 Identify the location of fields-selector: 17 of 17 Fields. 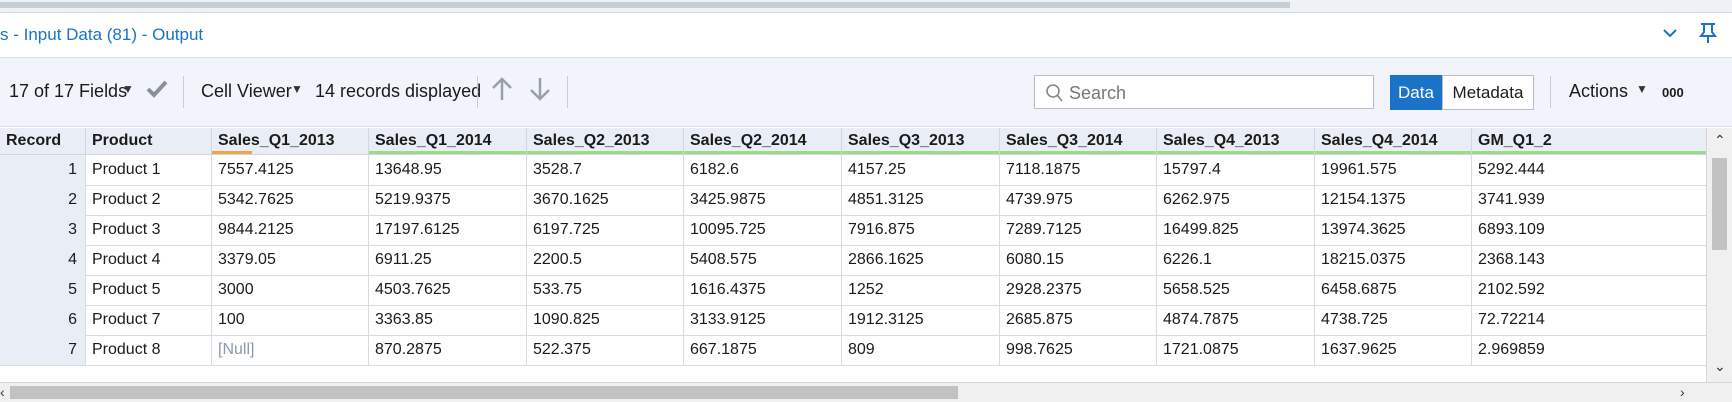
(68, 91).